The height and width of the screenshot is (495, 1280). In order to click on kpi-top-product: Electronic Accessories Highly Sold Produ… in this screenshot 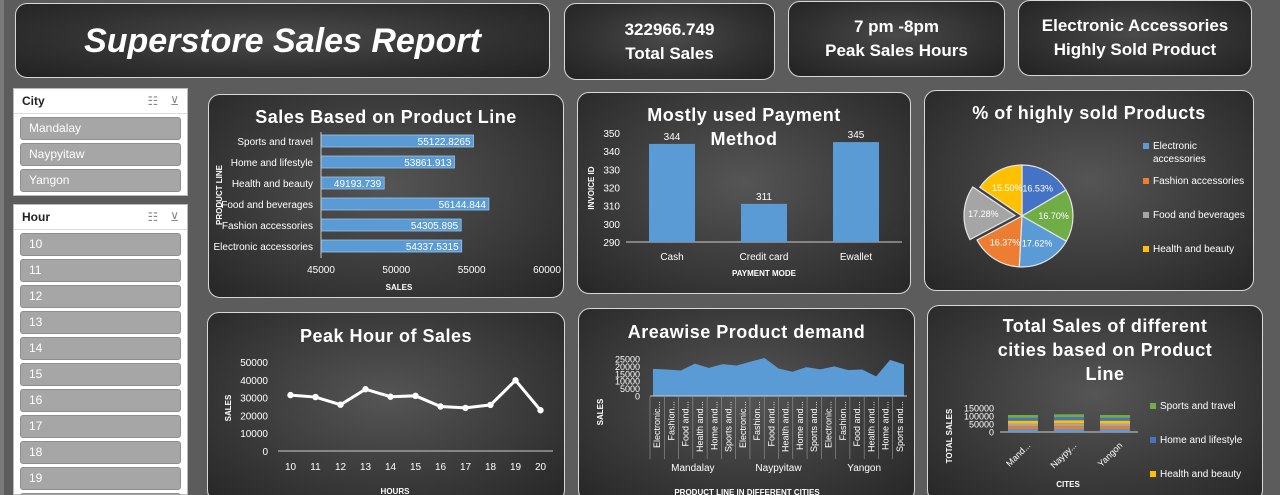, I will do `click(1135, 38)`.